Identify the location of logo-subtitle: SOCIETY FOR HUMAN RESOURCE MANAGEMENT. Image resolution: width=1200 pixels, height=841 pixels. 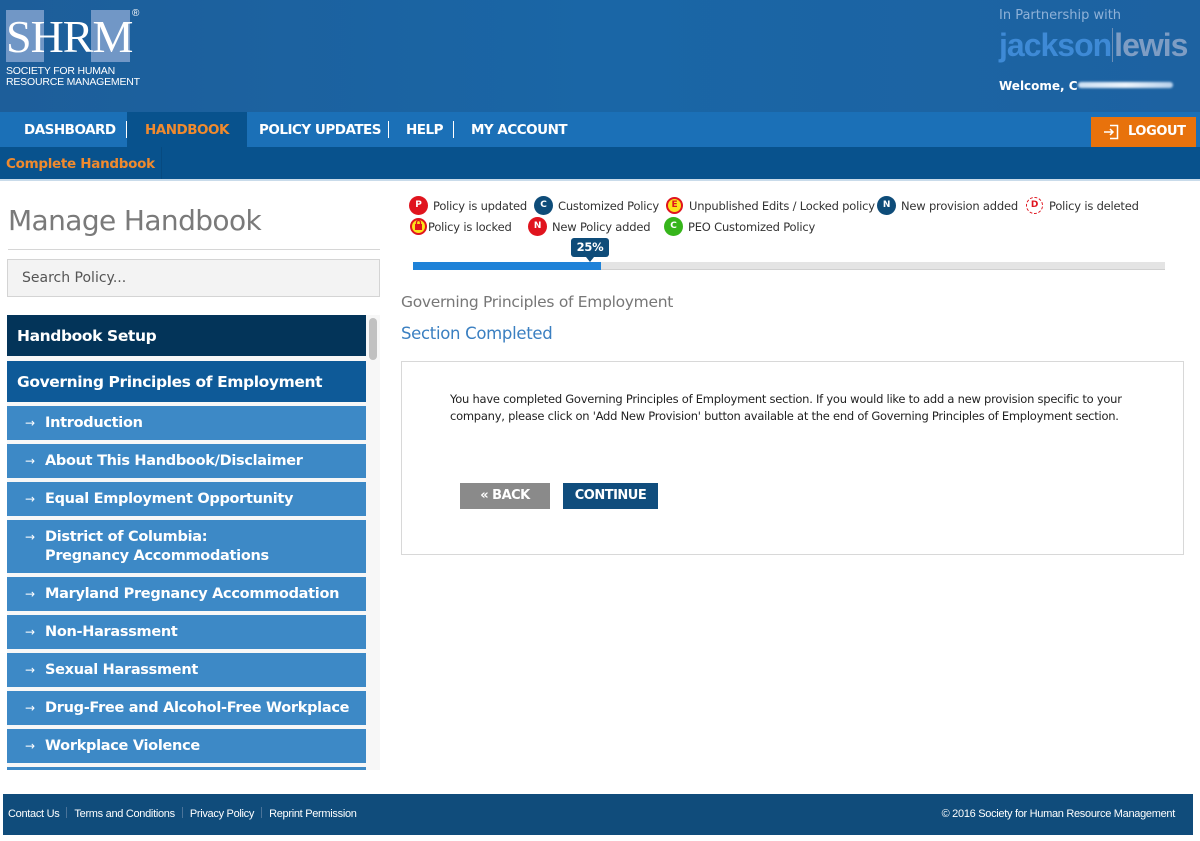
(73, 77).